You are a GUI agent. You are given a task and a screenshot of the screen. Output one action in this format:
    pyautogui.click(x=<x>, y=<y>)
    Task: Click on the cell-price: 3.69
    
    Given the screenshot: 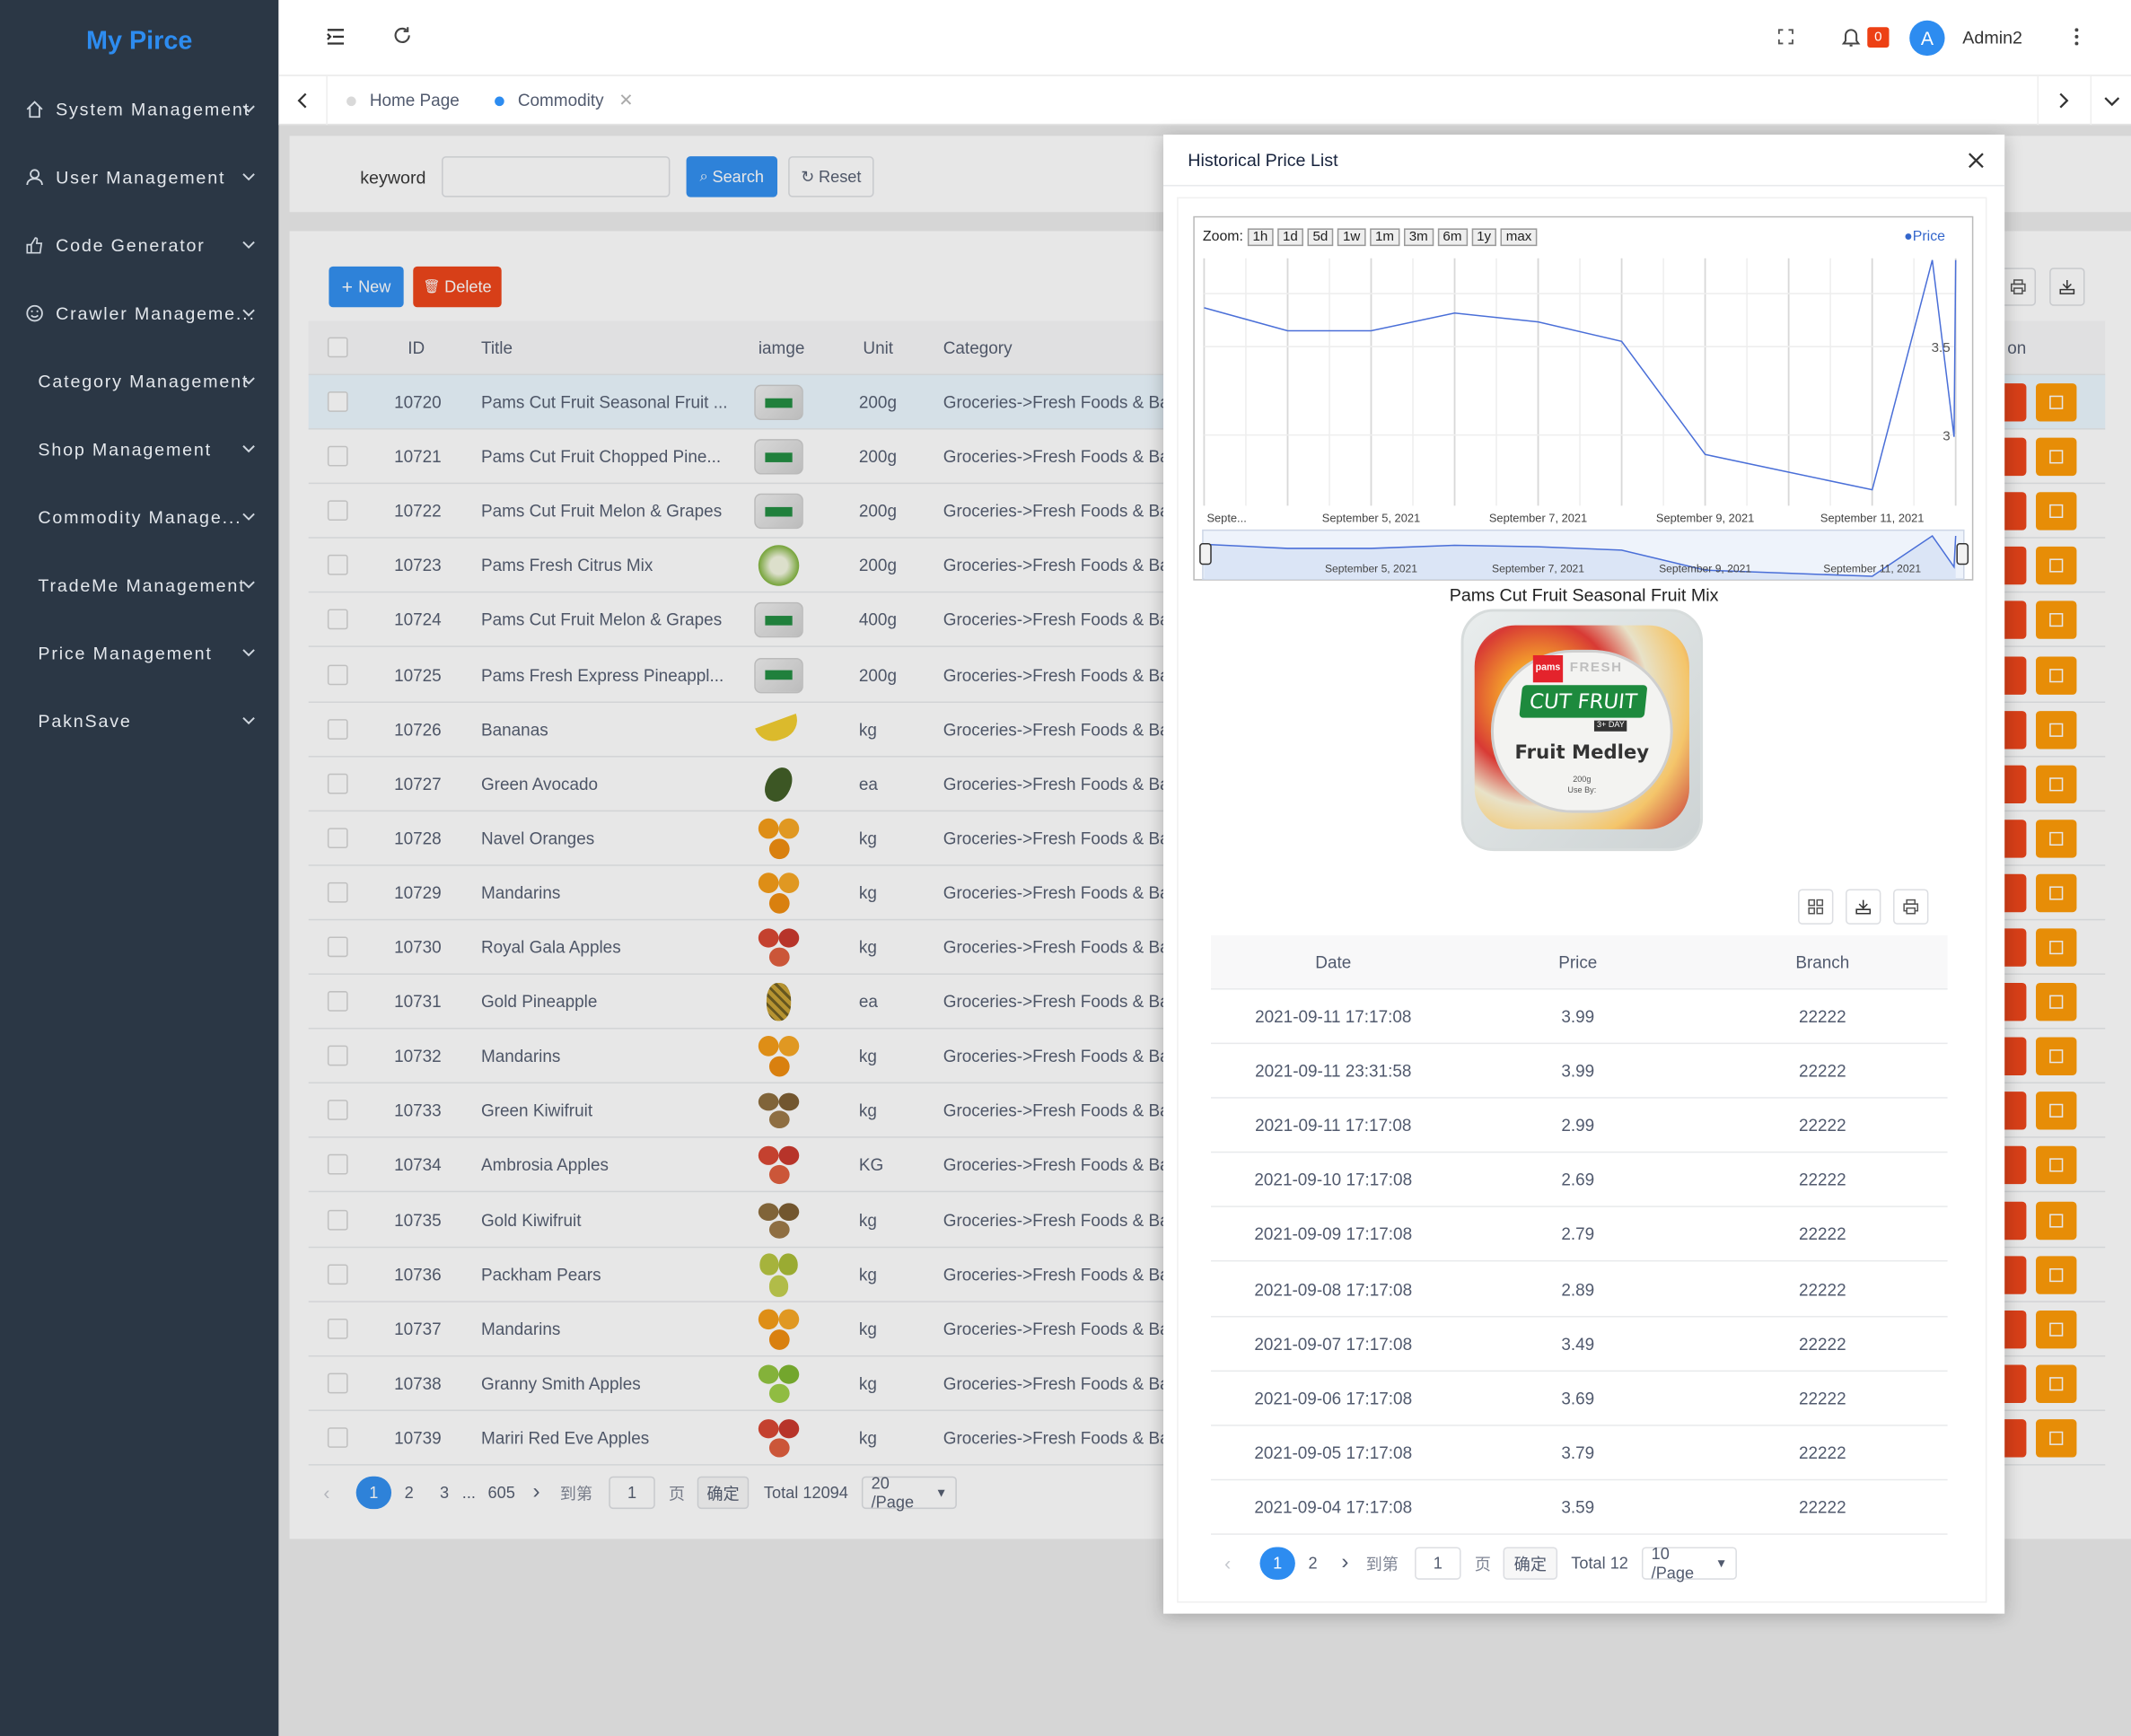 What is the action you would take?
    pyautogui.click(x=1578, y=1399)
    